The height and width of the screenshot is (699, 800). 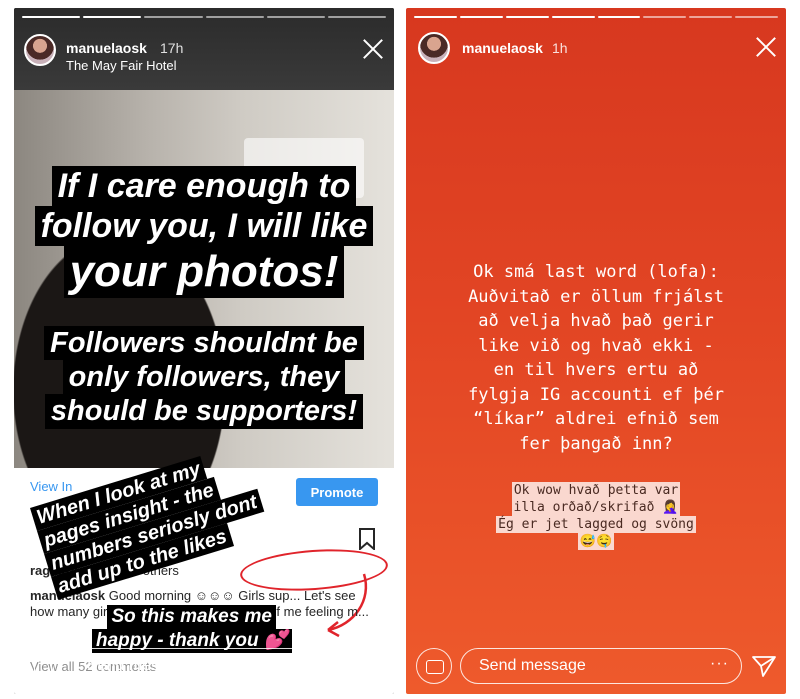 What do you see at coordinates (51, 486) in the screenshot?
I see `view-insights-link: View In` at bounding box center [51, 486].